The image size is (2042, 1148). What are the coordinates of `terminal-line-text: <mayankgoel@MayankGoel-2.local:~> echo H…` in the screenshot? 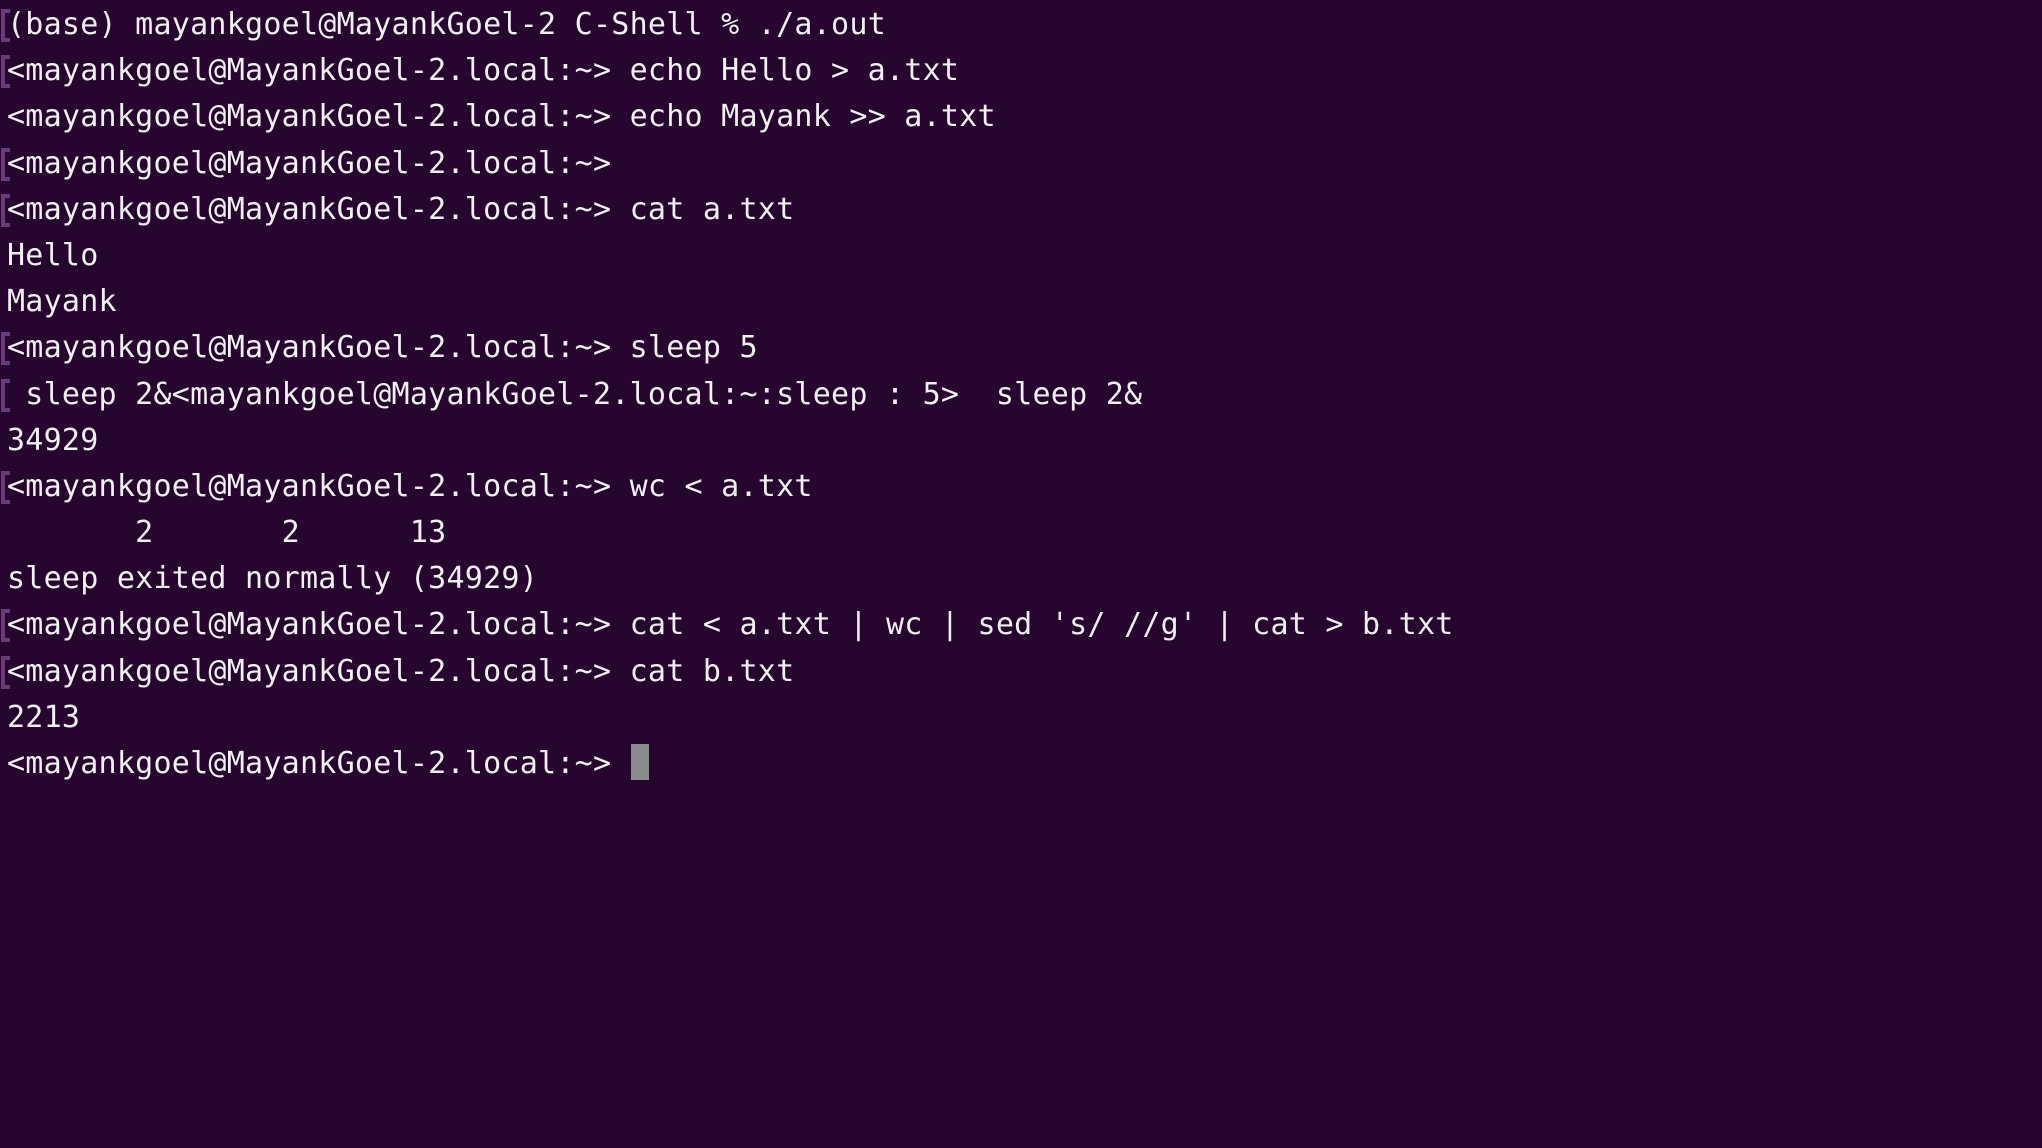 It's located at (483, 71).